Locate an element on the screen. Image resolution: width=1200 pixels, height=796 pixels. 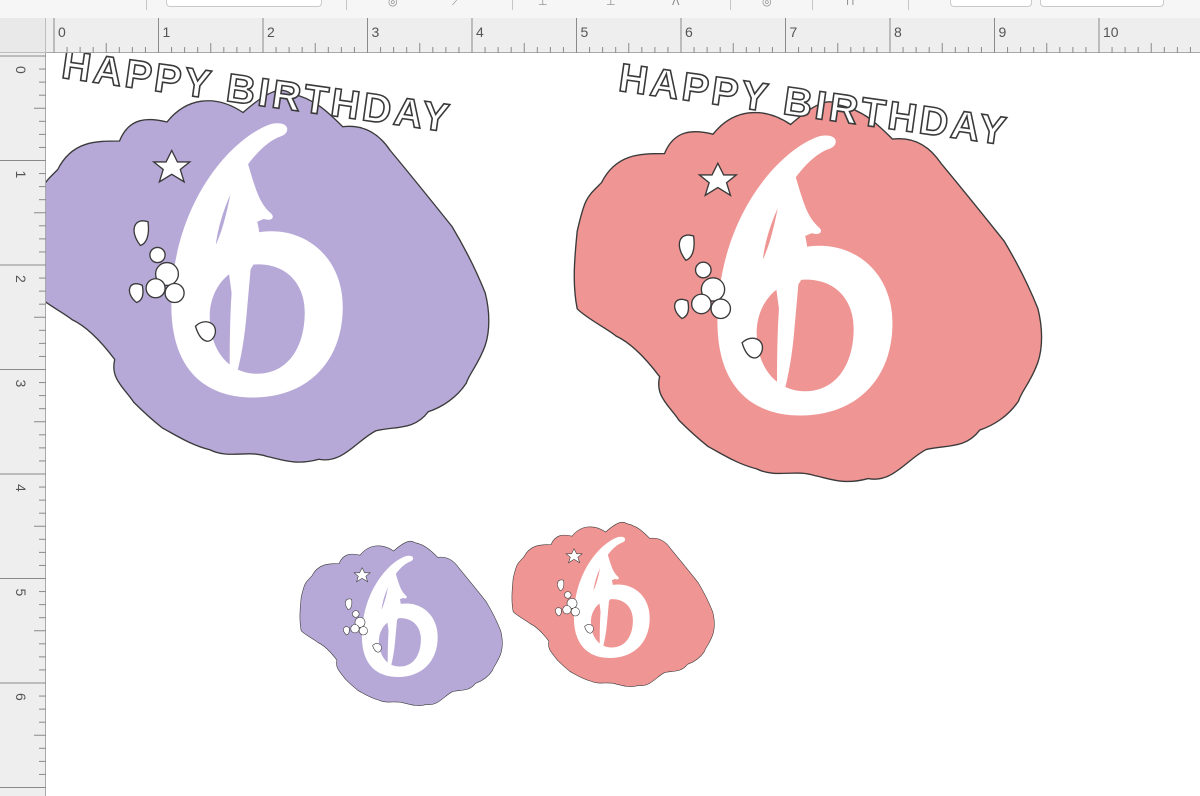
flip-icon: ⊥ is located at coordinates (543, 4).